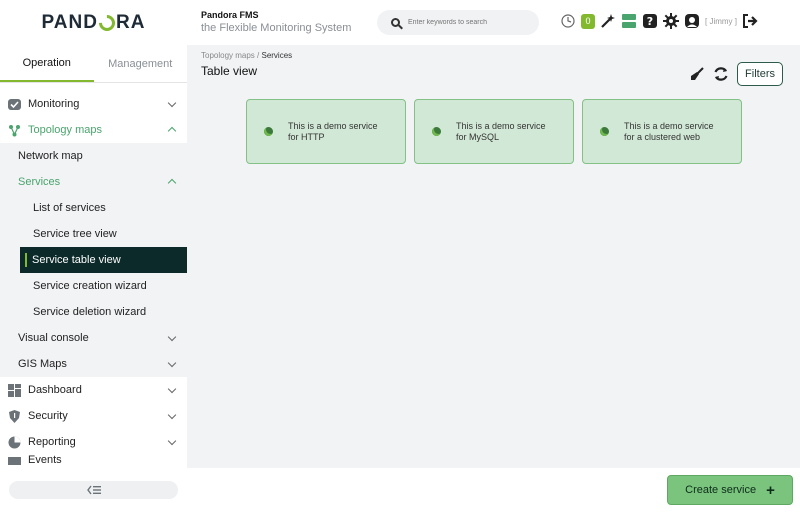 Image resolution: width=800 pixels, height=513 pixels. I want to click on topology-icon, so click(14, 130).